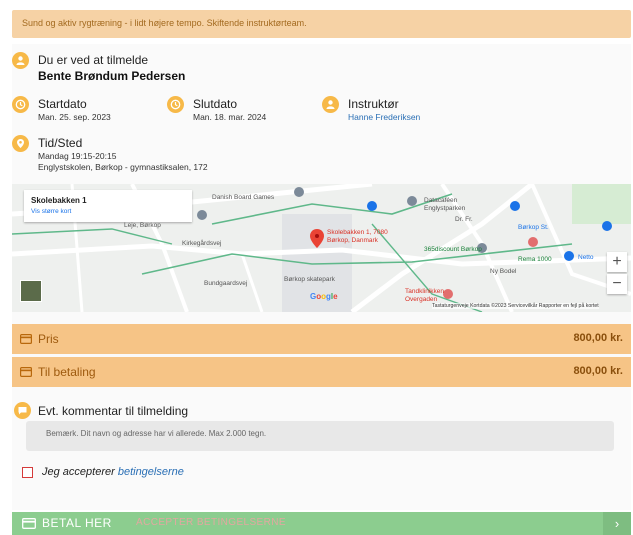  Describe the element at coordinates (617, 284) in the screenshot. I see `zoom-out-button: −` at that location.